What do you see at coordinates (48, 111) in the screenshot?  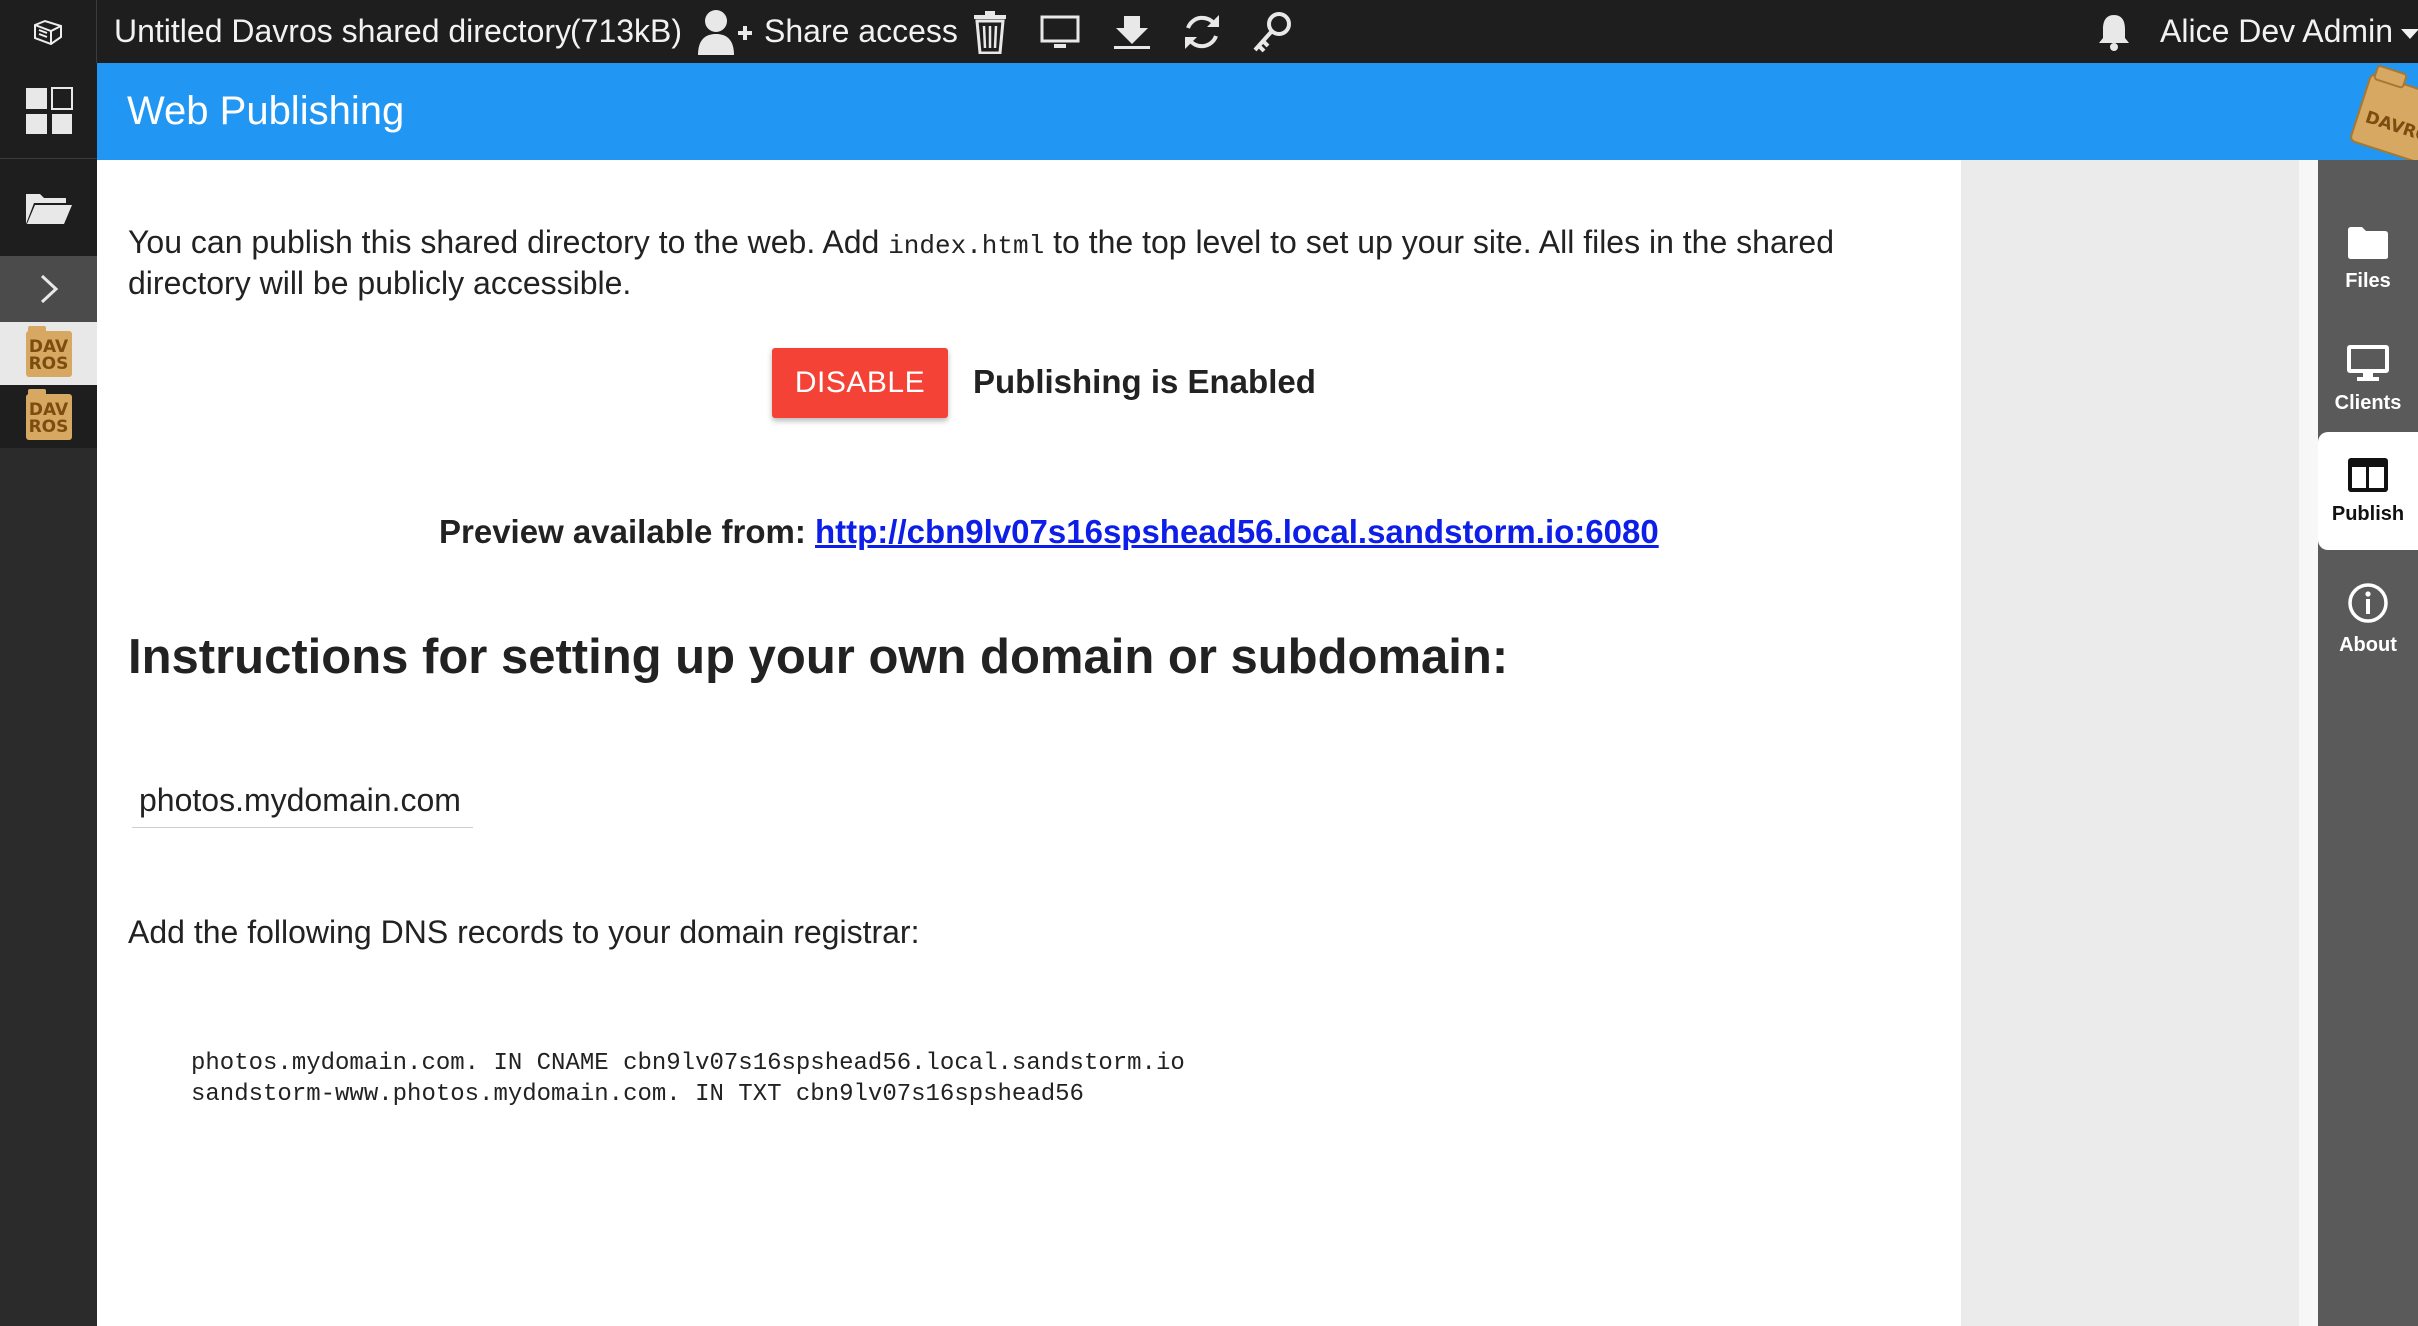 I see `apps-grid-icon` at bounding box center [48, 111].